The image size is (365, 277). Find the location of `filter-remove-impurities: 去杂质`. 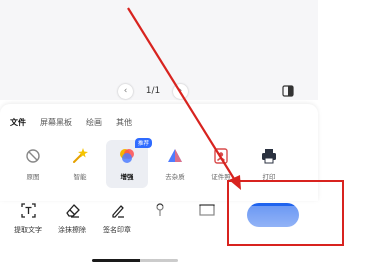

filter-remove-impurities: 去杂质 is located at coordinates (175, 164).